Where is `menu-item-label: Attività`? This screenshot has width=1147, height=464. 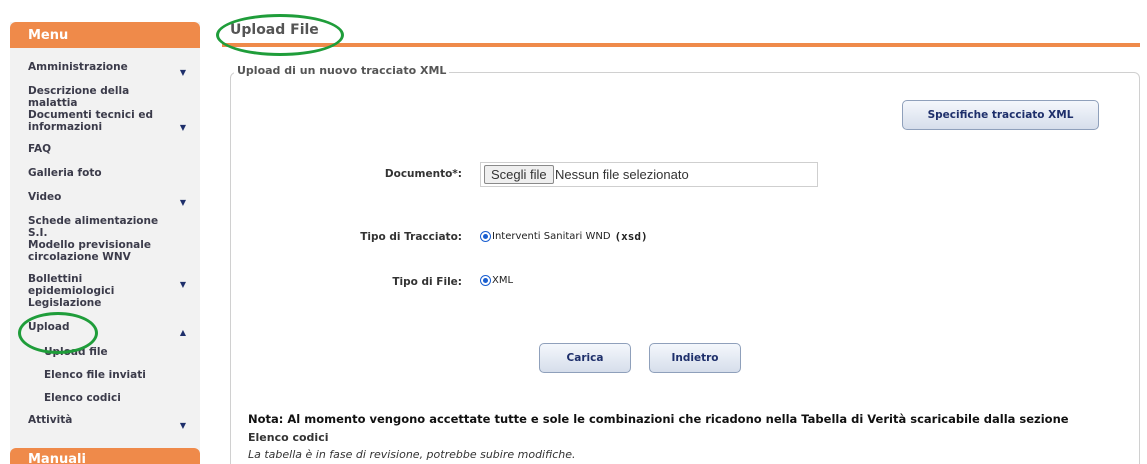
menu-item-label: Attività is located at coordinates (50, 420).